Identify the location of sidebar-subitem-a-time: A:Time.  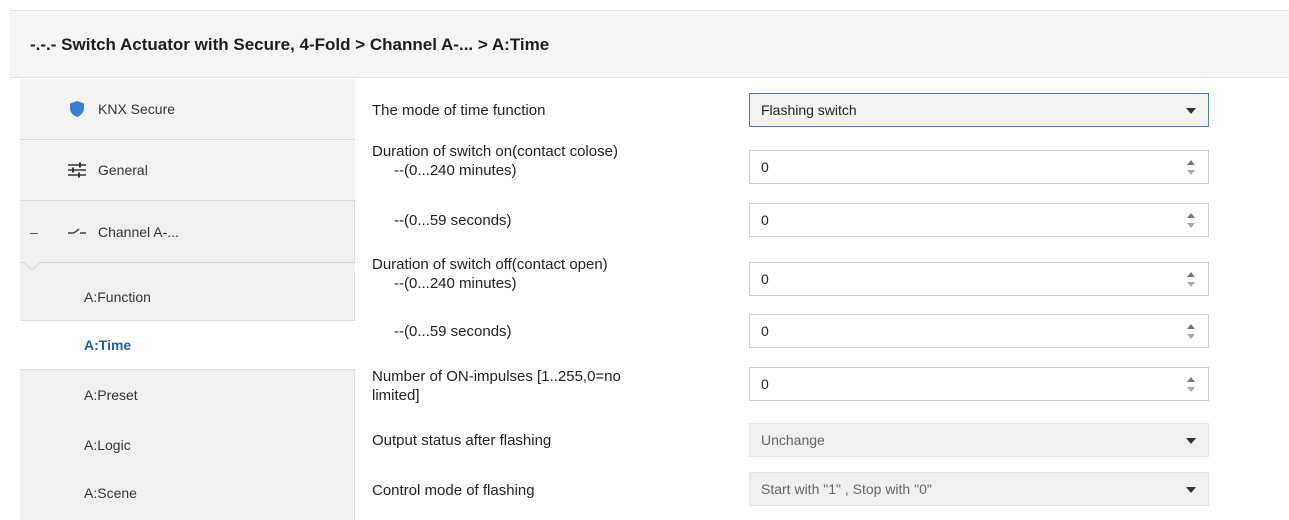
(188, 345).